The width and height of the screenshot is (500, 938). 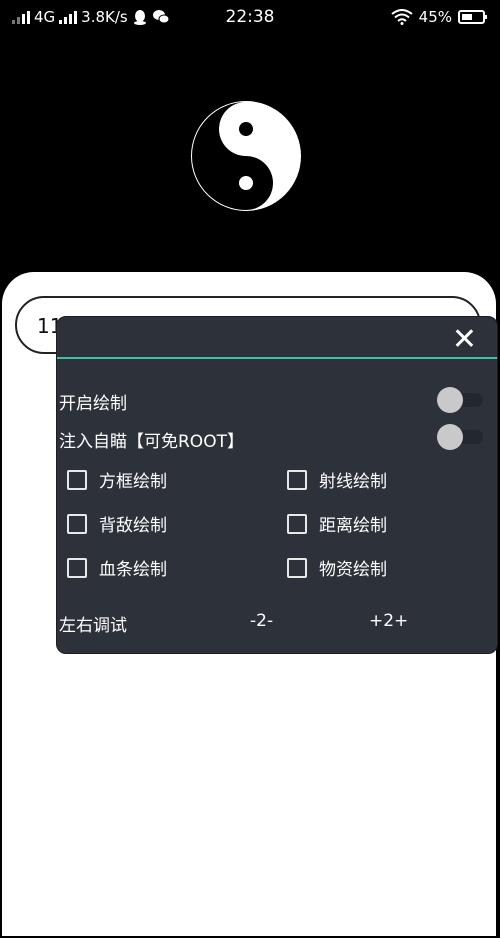 I want to click on header-divider, so click(x=277, y=358).